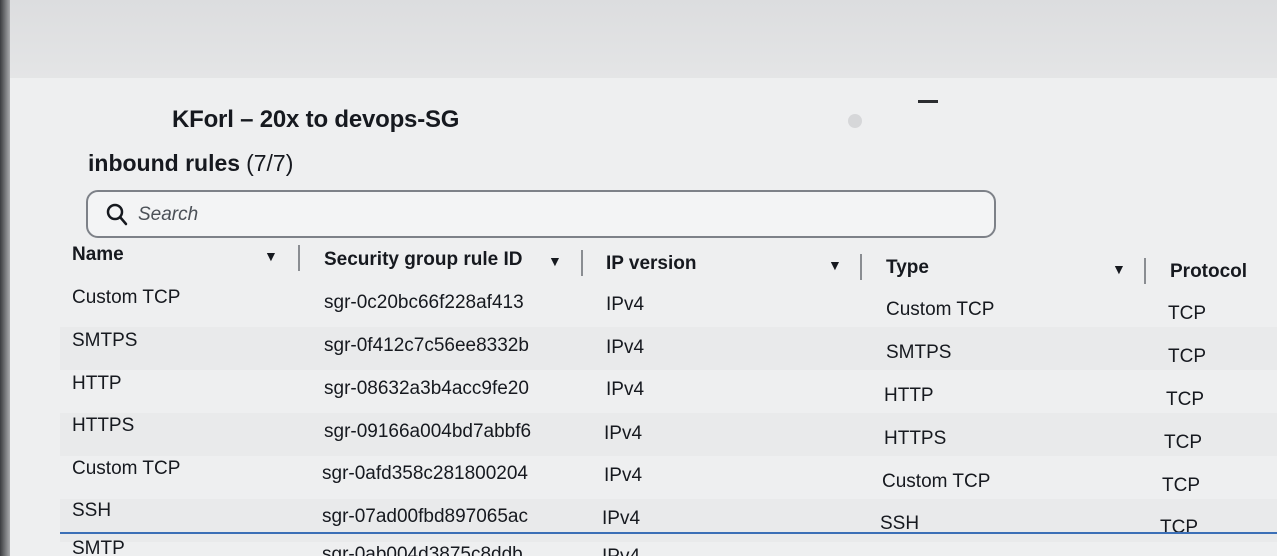 The height and width of the screenshot is (556, 1277). Describe the element at coordinates (92, 510) in the screenshot. I see `cell-name: SSH` at that location.